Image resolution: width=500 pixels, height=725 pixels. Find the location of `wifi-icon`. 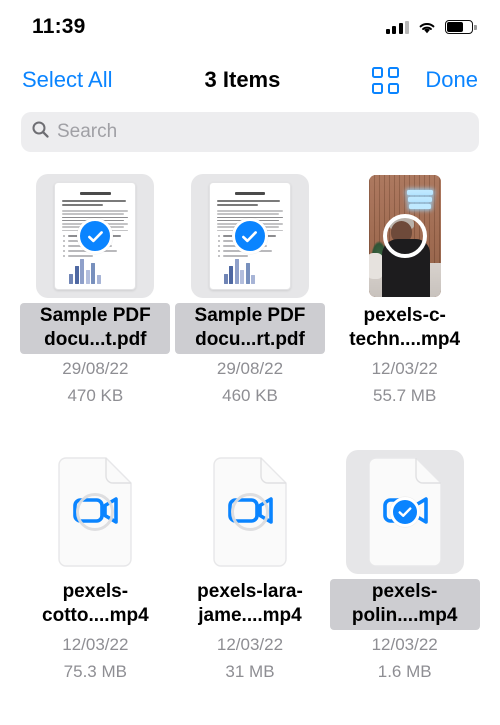

wifi-icon is located at coordinates (427, 27).